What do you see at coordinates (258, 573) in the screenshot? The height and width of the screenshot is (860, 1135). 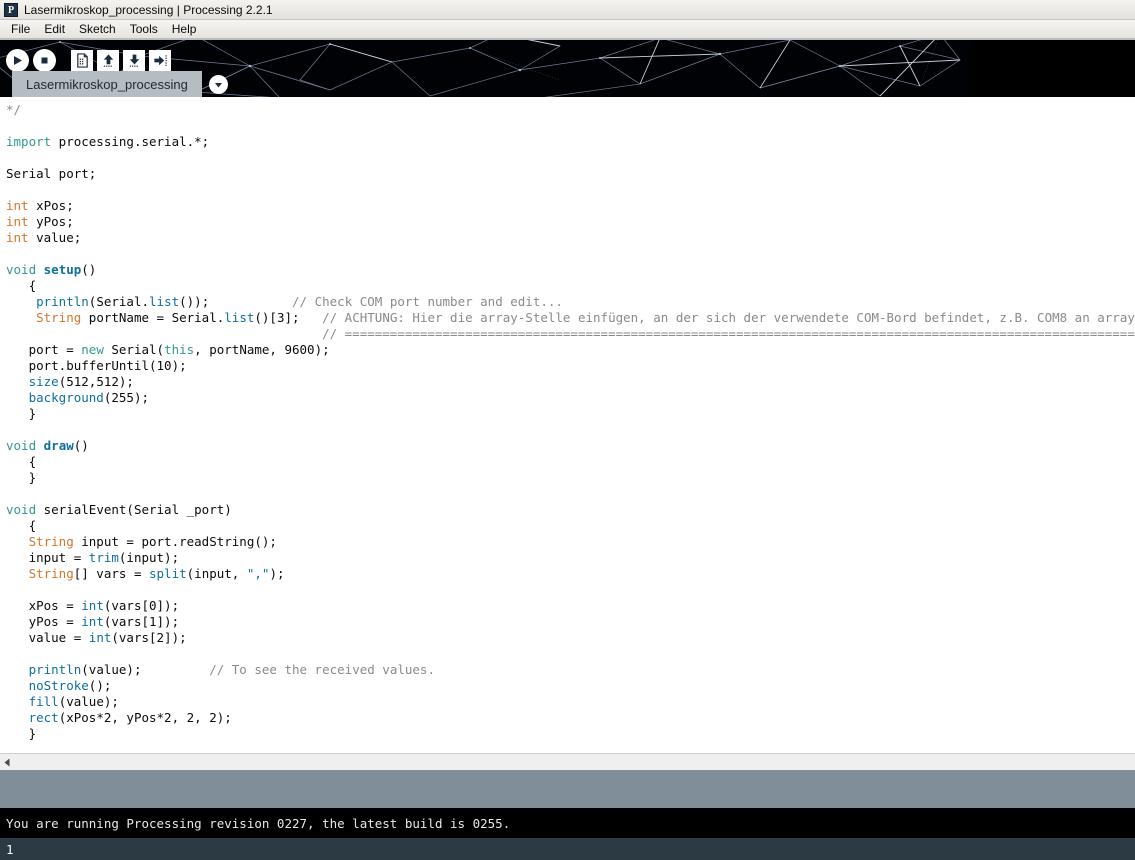 I see `code-token: ","` at bounding box center [258, 573].